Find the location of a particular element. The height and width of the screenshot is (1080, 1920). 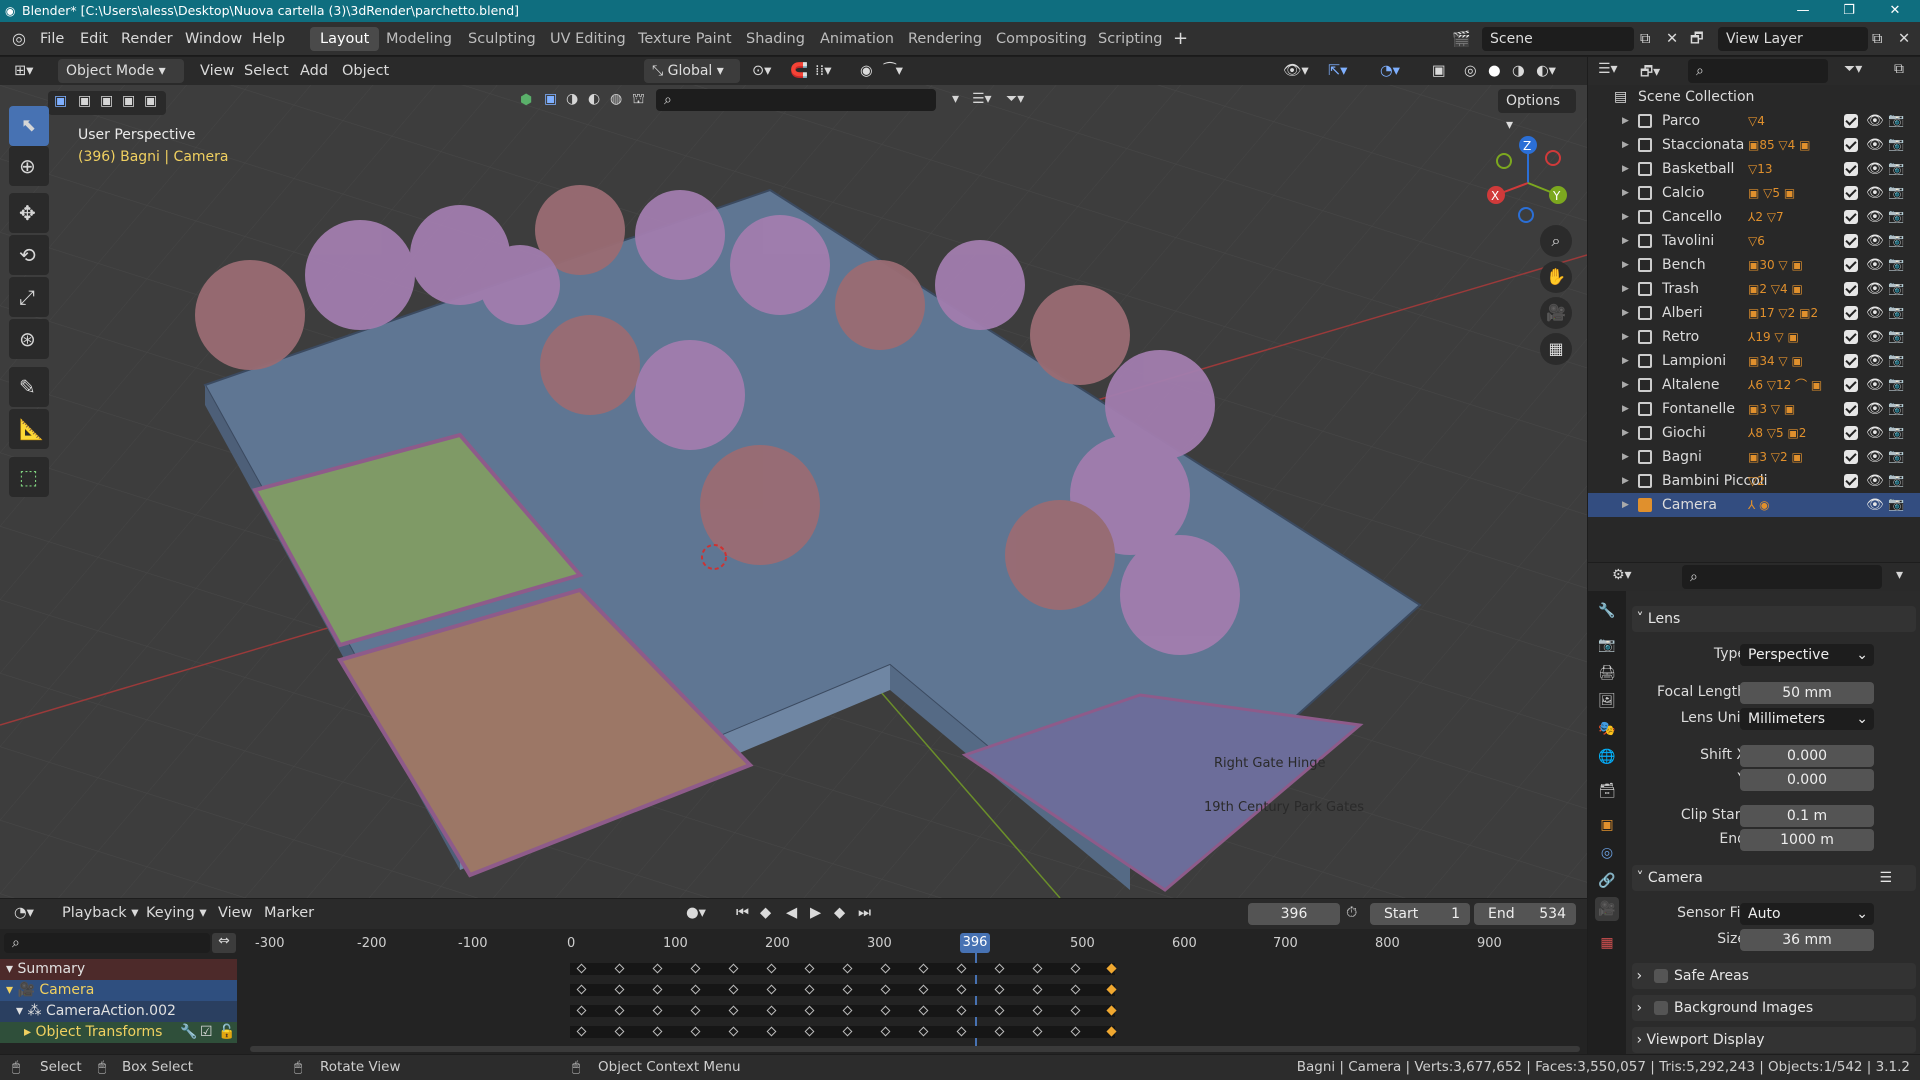

list-icon: ☰▾ is located at coordinates (982, 99).